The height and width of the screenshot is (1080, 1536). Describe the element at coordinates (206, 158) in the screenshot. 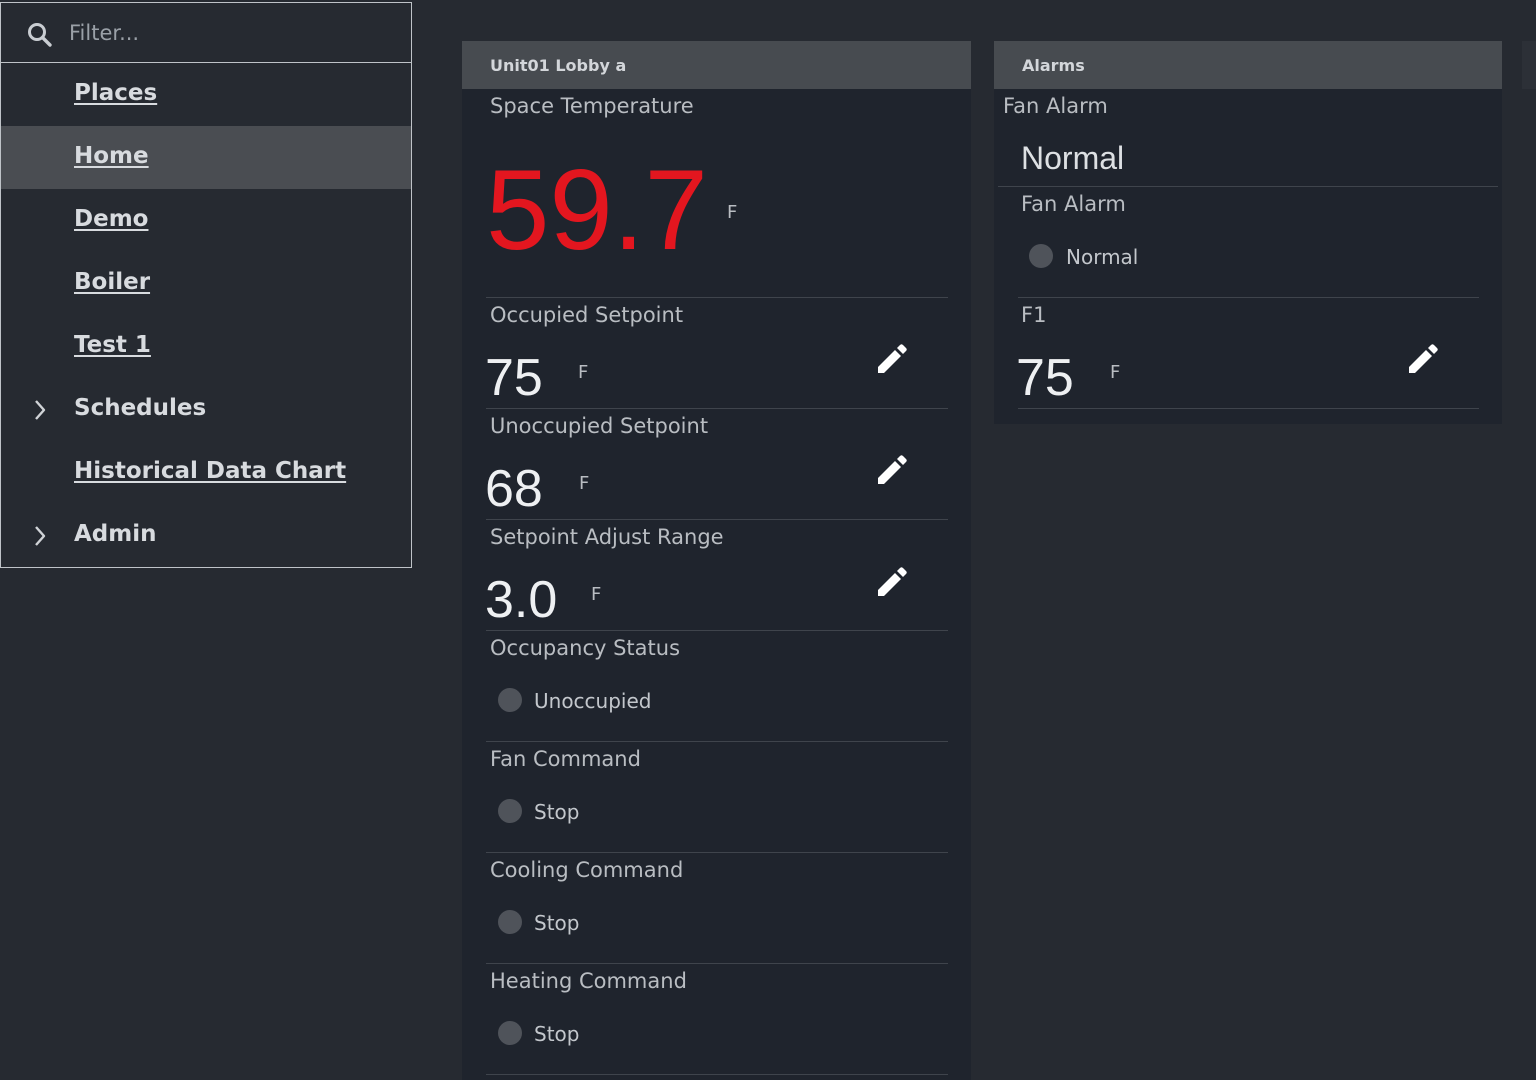

I see `nav-item-home: Home` at that location.